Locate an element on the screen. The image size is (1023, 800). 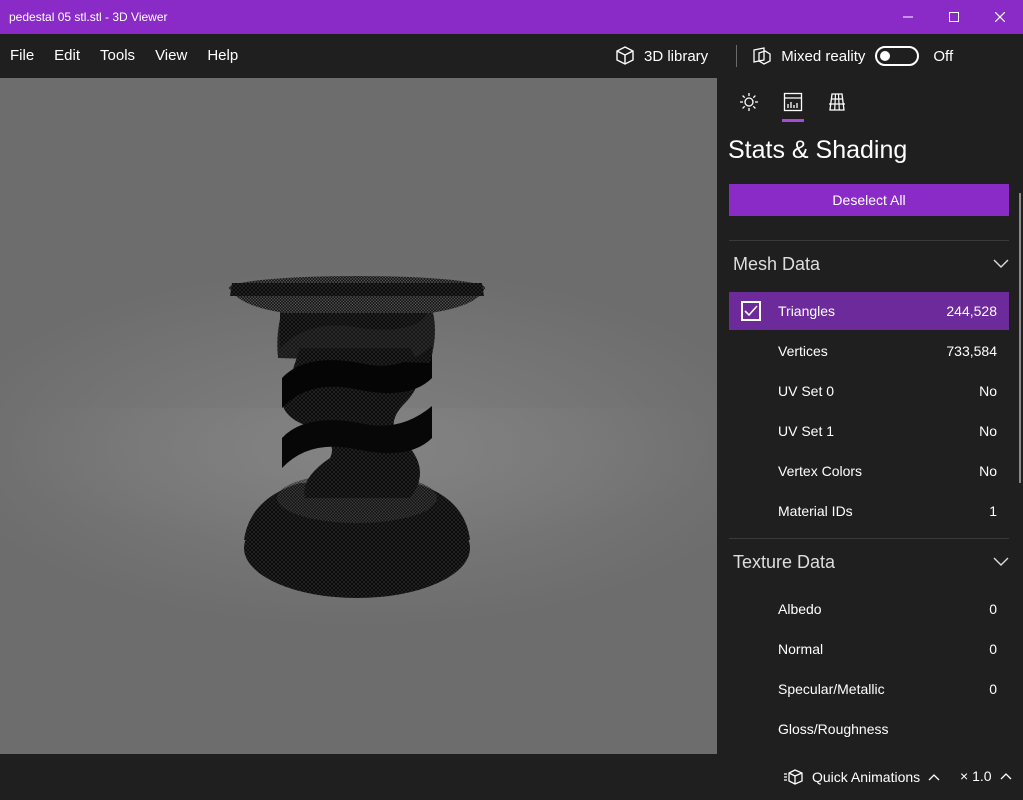
menu-tools: Tools is located at coordinates (117, 56).